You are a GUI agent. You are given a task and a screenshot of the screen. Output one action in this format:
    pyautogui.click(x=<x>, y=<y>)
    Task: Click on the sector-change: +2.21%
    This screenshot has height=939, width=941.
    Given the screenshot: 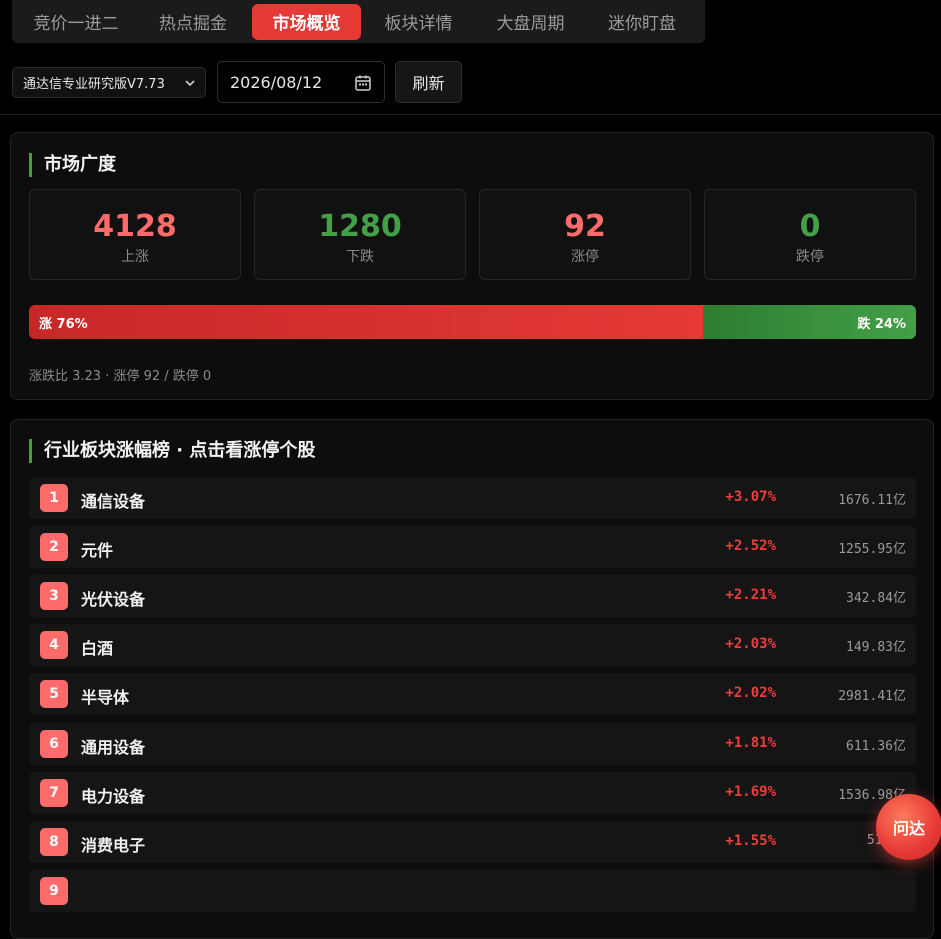 What is the action you would take?
    pyautogui.click(x=750, y=595)
    